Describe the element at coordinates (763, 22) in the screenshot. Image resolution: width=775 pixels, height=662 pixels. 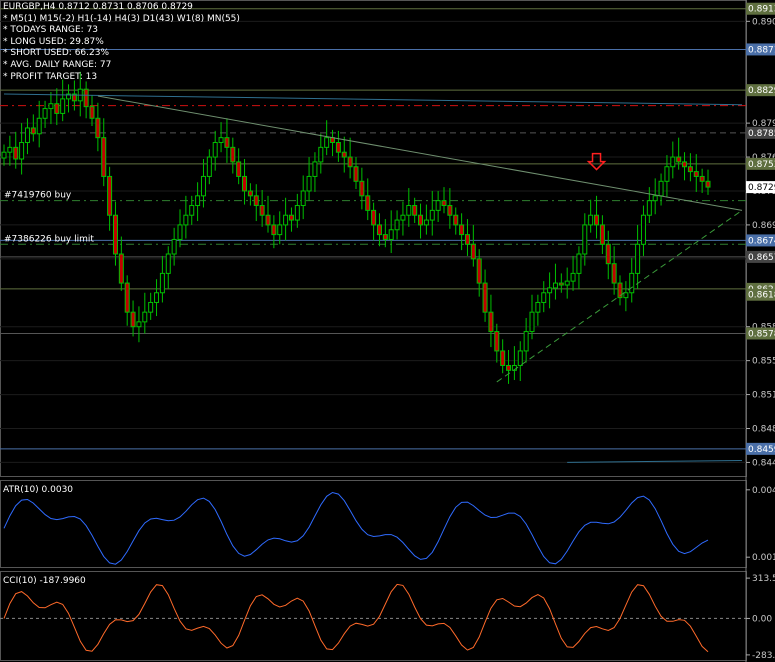
I see `price-tick-label: 0.8900` at that location.